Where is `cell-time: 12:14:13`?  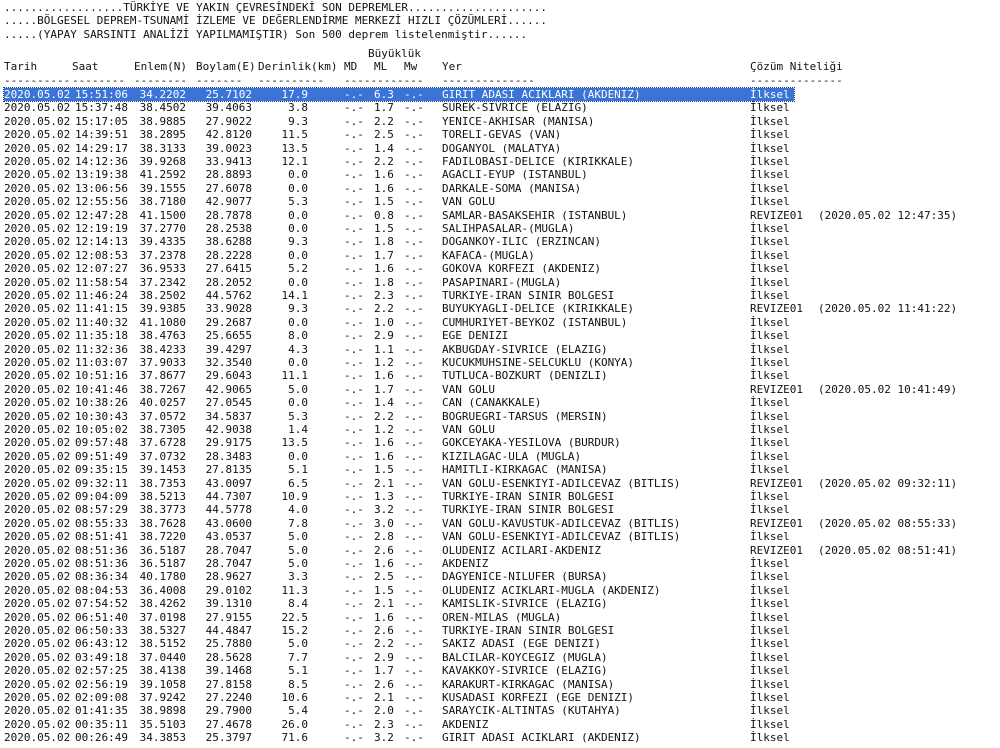 cell-time: 12:14:13 is located at coordinates (101, 242).